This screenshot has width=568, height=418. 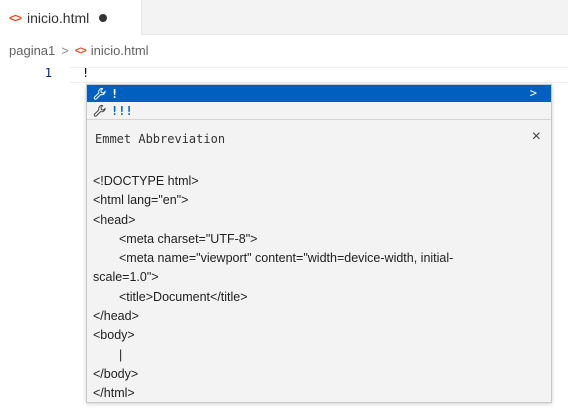 What do you see at coordinates (116, 373) in the screenshot?
I see `code-line: </body>` at bounding box center [116, 373].